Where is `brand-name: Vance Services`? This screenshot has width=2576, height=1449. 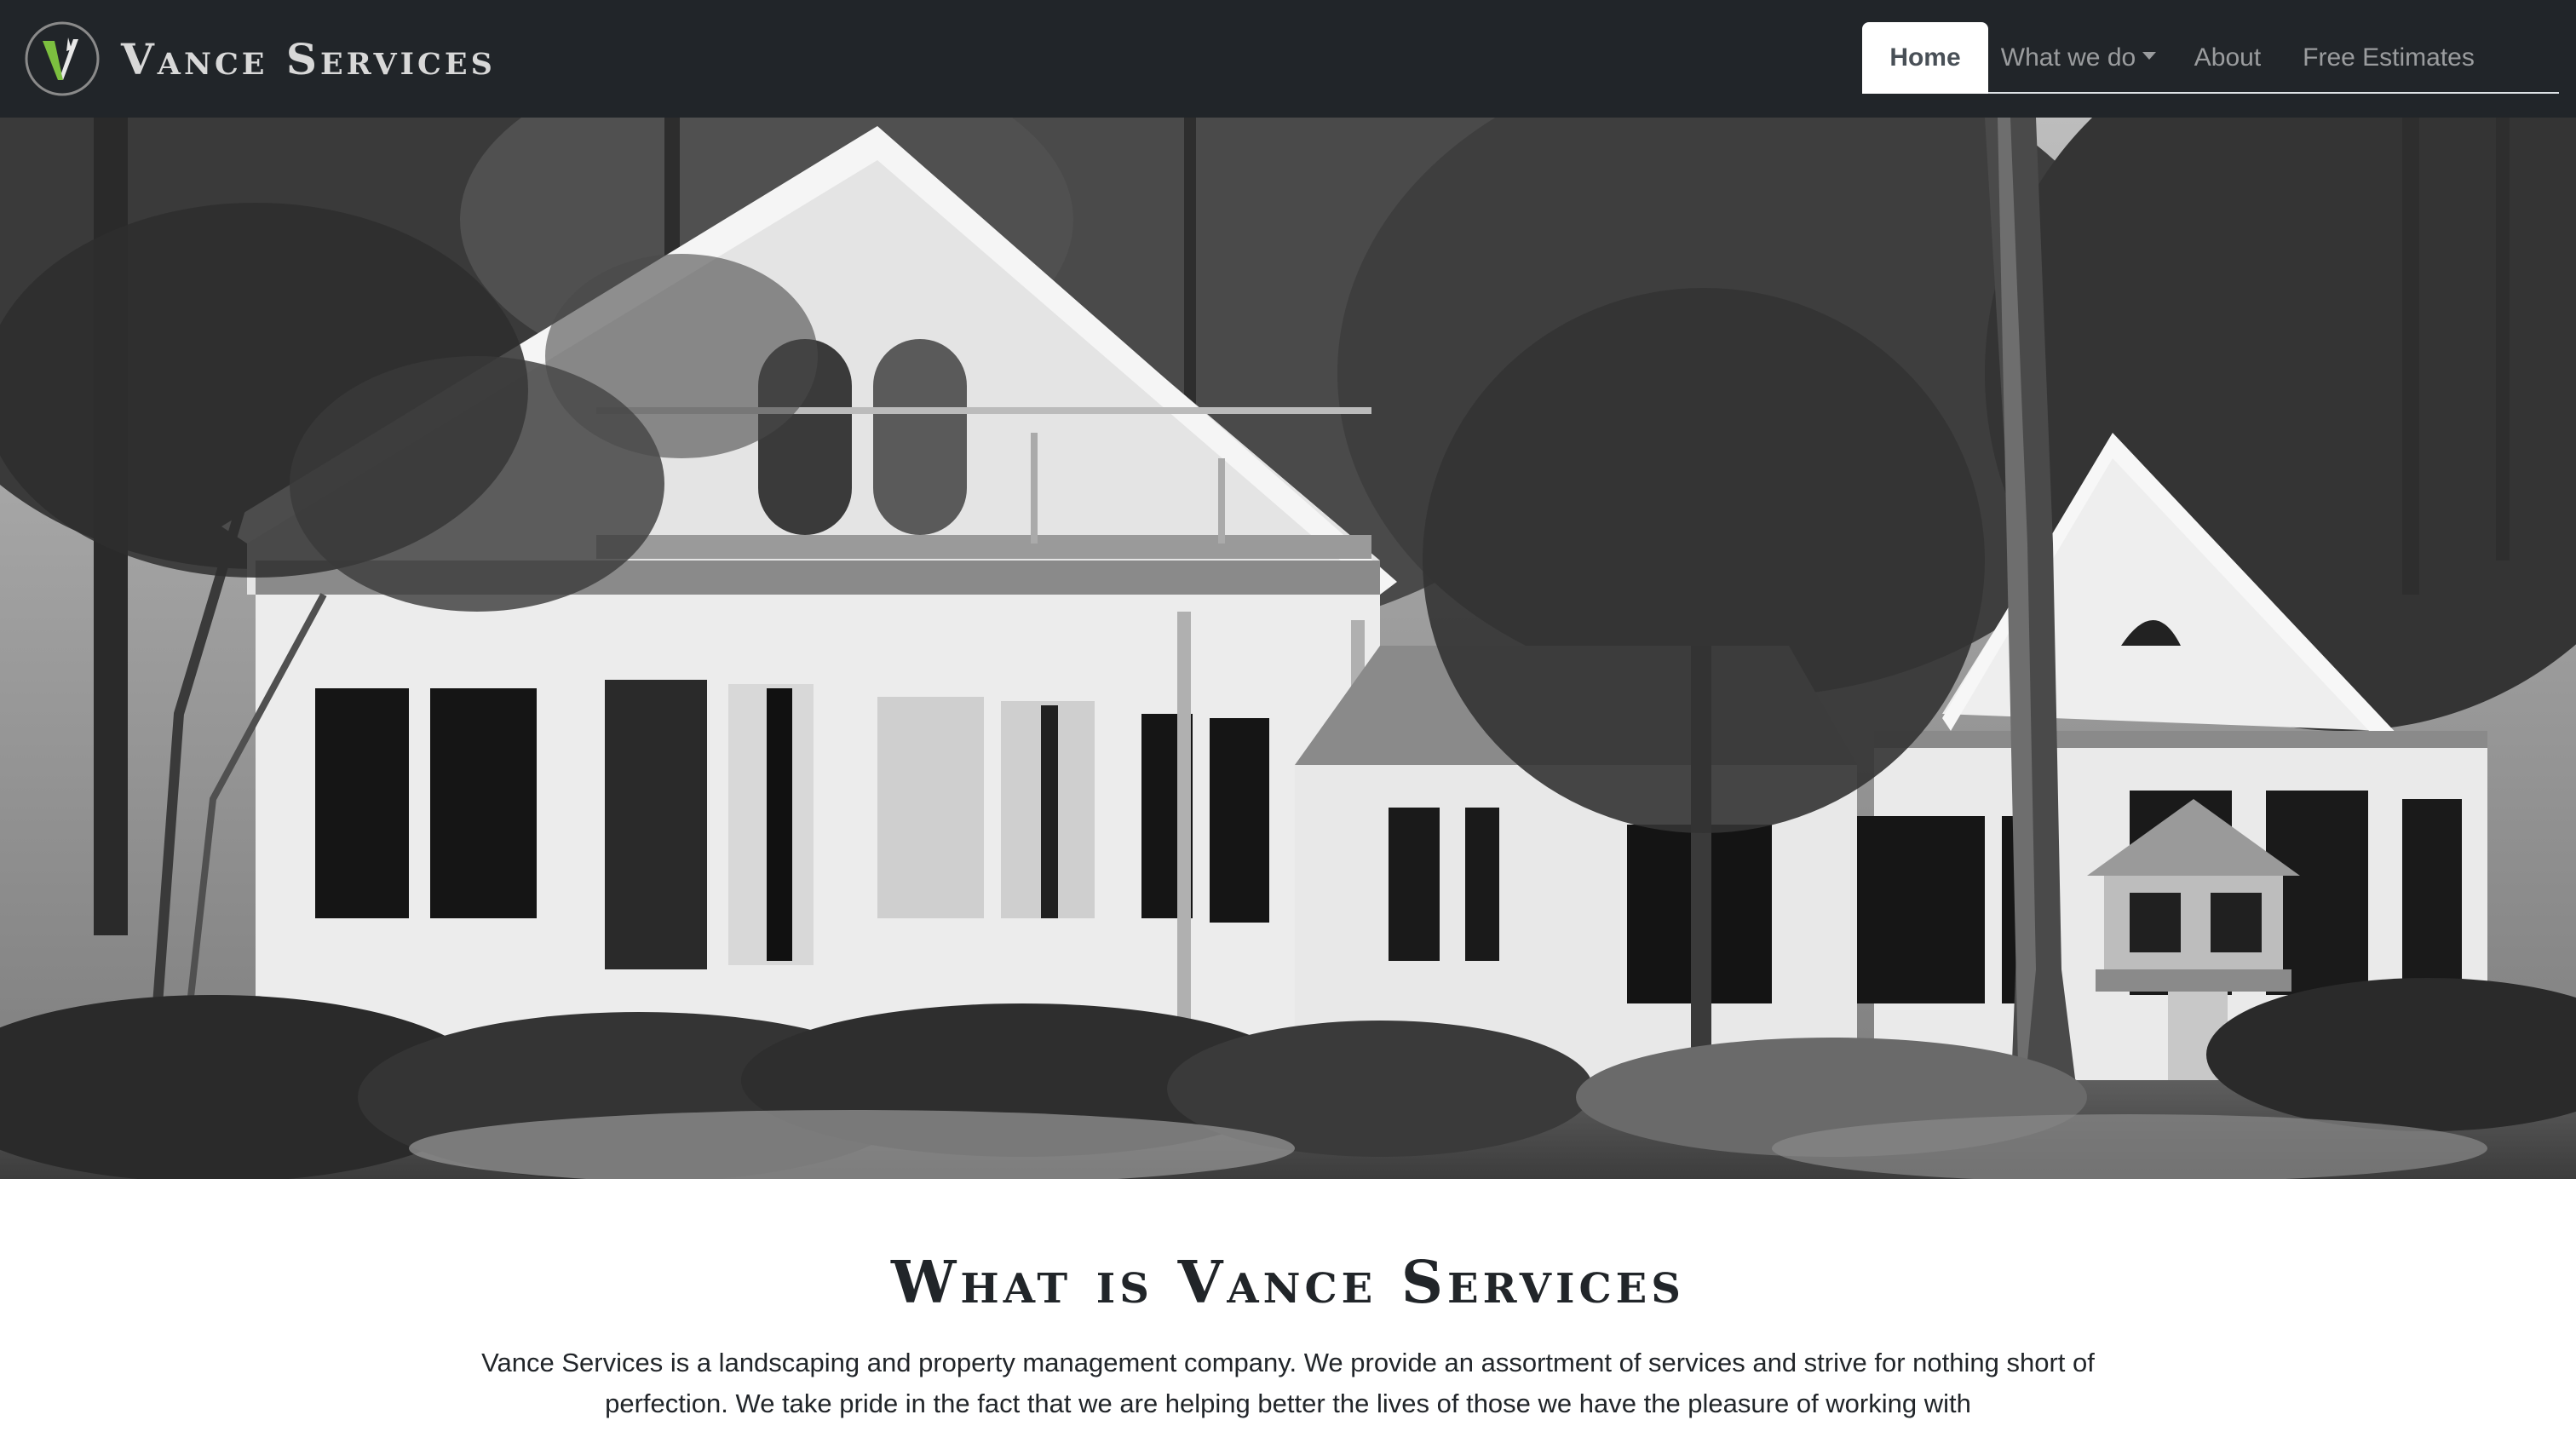
brand-name: Vance Services is located at coordinates (308, 59).